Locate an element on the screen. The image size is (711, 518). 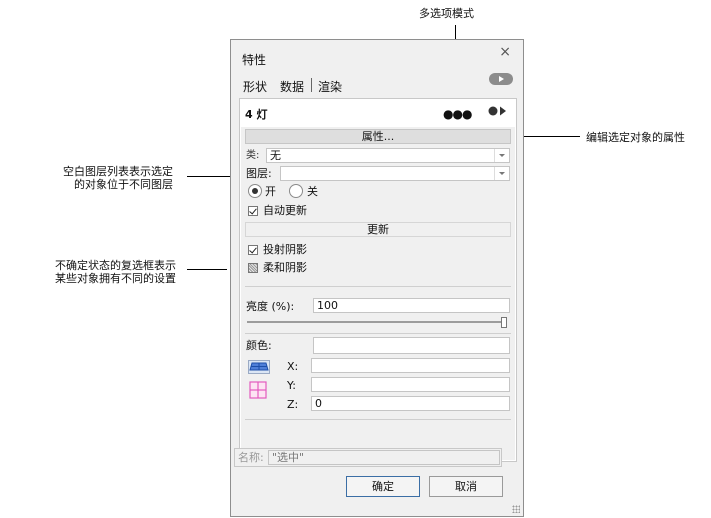
brightness-label: 亮度 (%): is located at coordinates (270, 306).